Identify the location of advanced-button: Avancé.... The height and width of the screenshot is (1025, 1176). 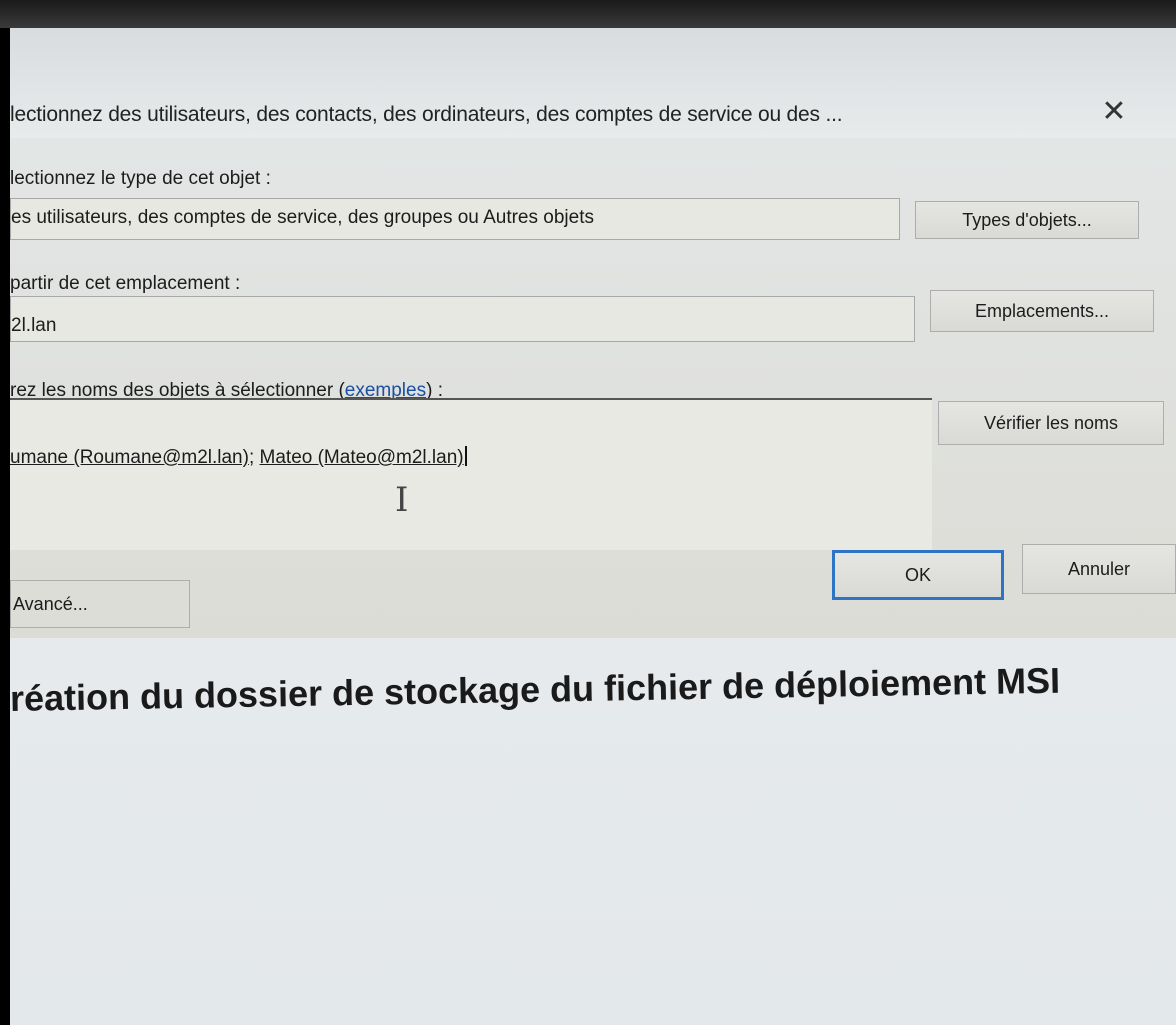
(100, 604).